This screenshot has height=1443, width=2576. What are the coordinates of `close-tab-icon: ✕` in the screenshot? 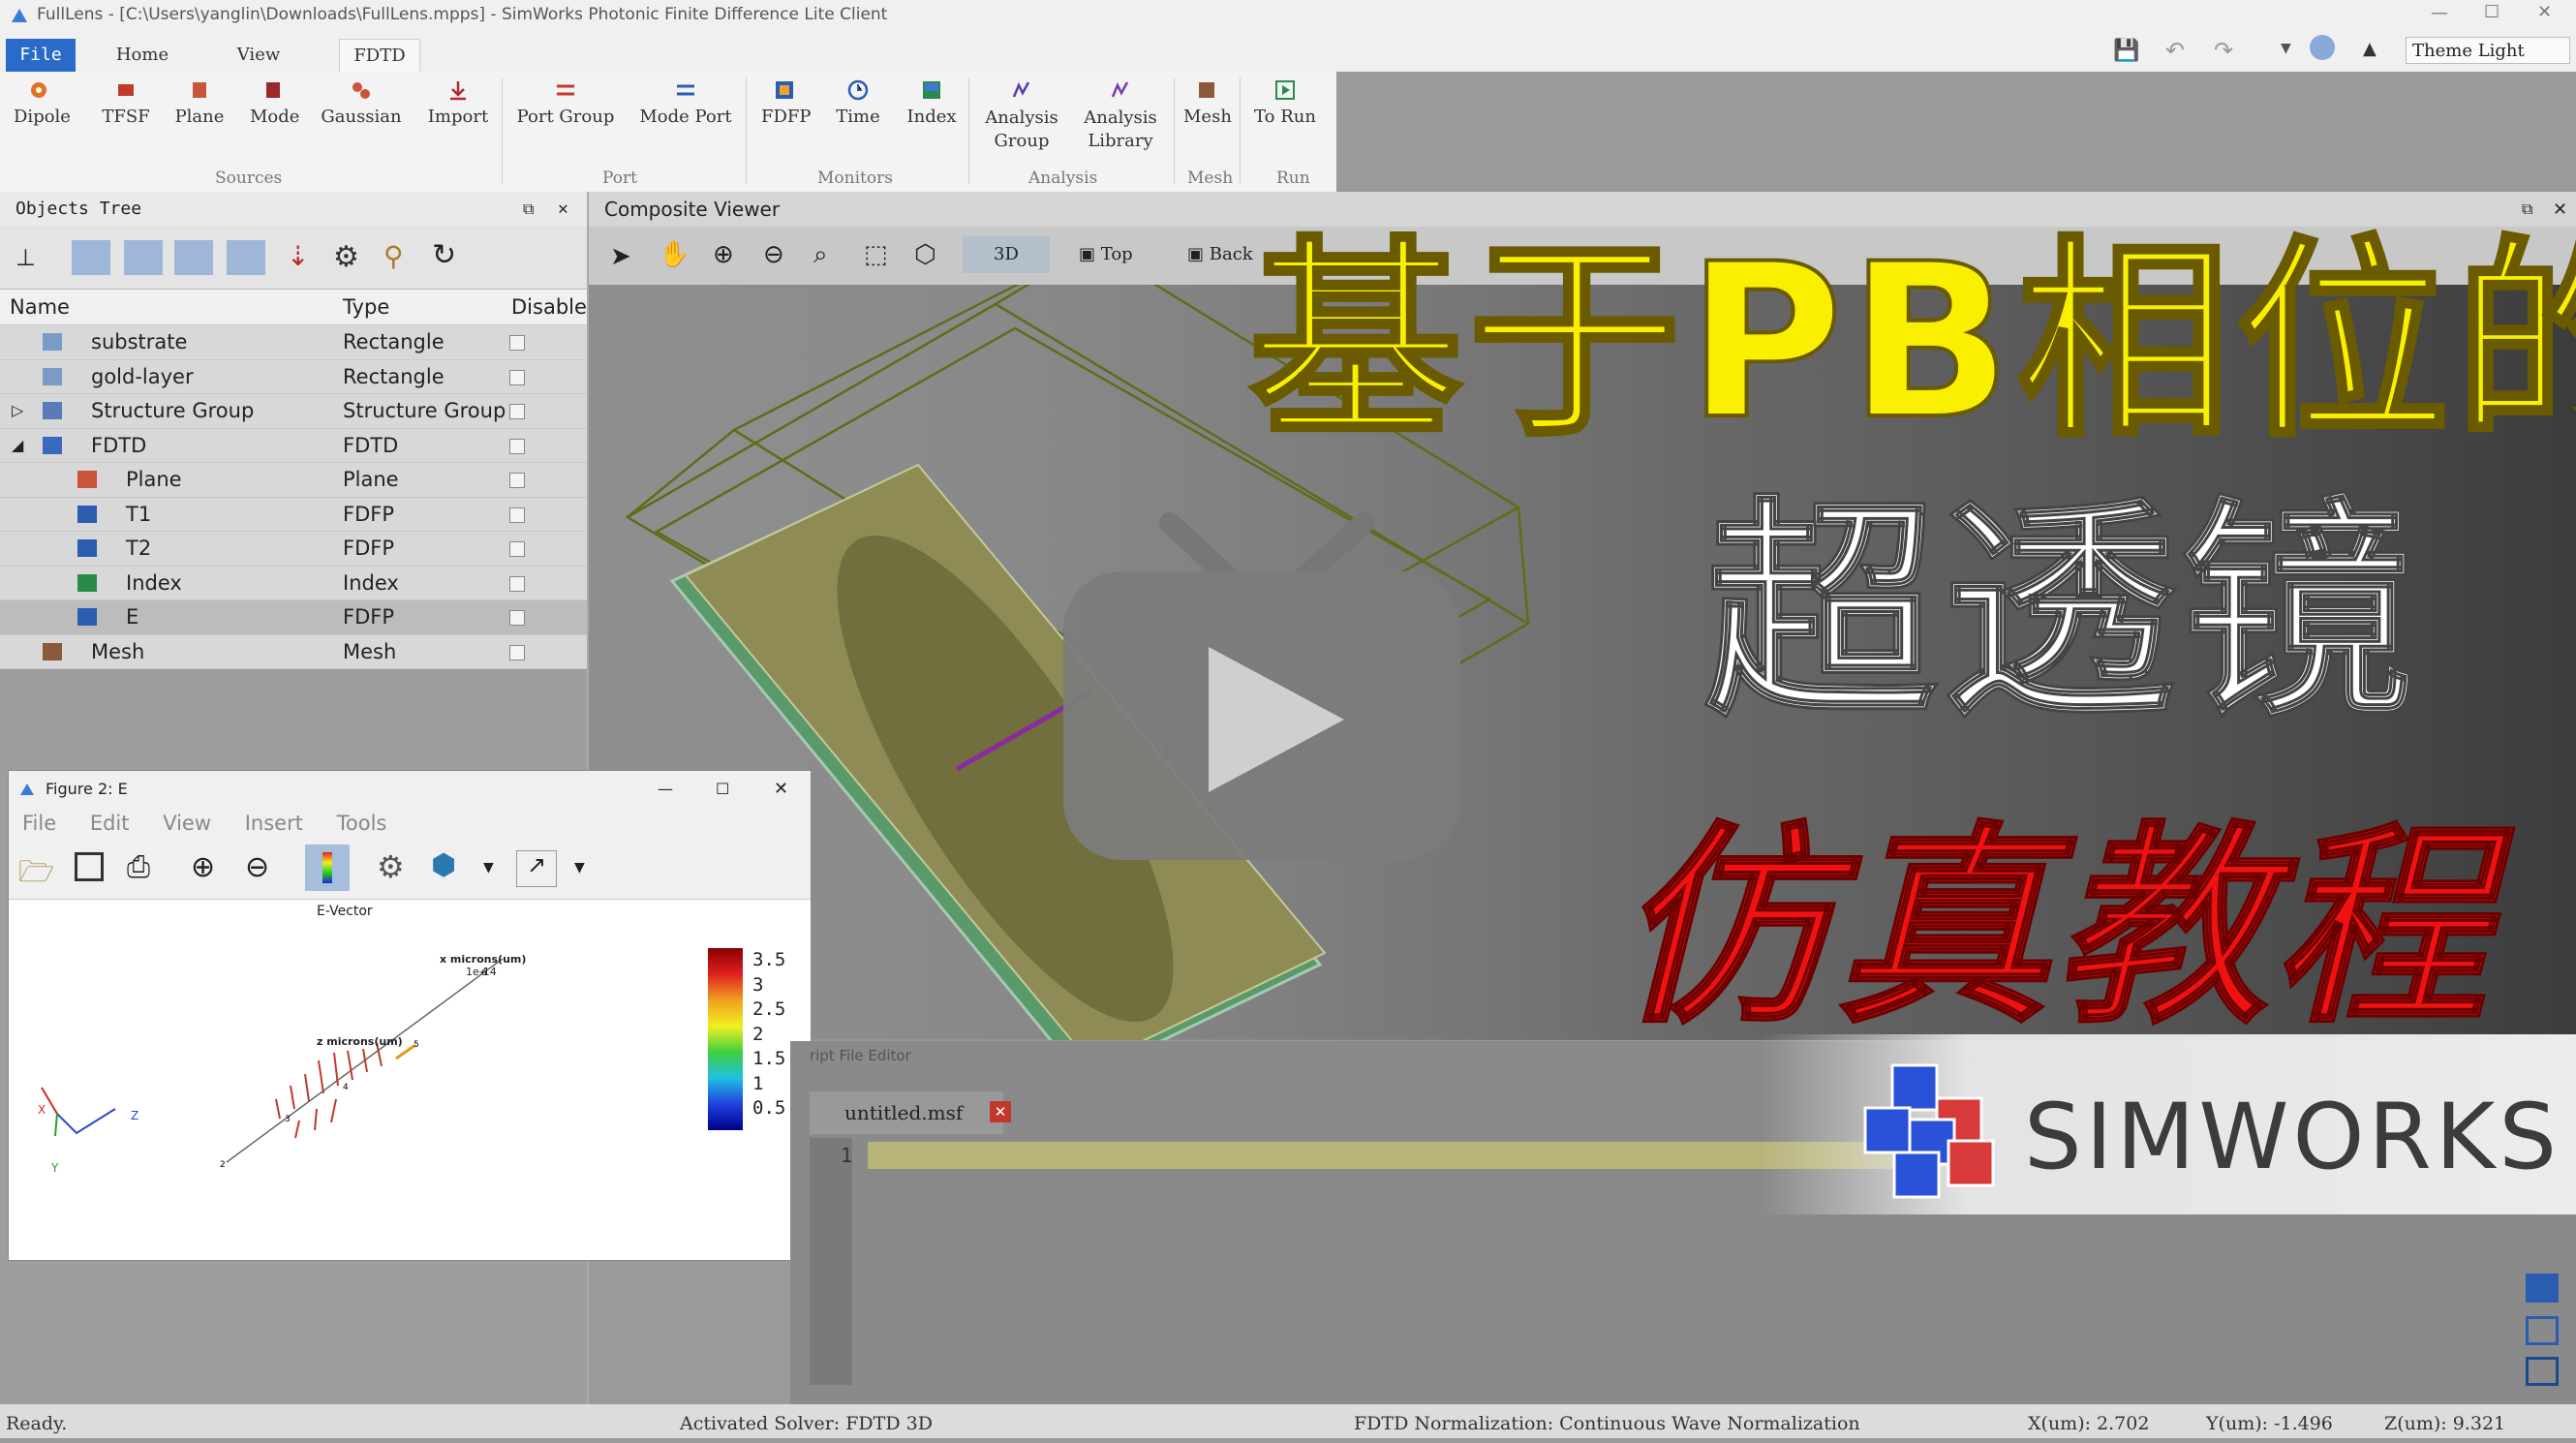 It's located at (1000, 1111).